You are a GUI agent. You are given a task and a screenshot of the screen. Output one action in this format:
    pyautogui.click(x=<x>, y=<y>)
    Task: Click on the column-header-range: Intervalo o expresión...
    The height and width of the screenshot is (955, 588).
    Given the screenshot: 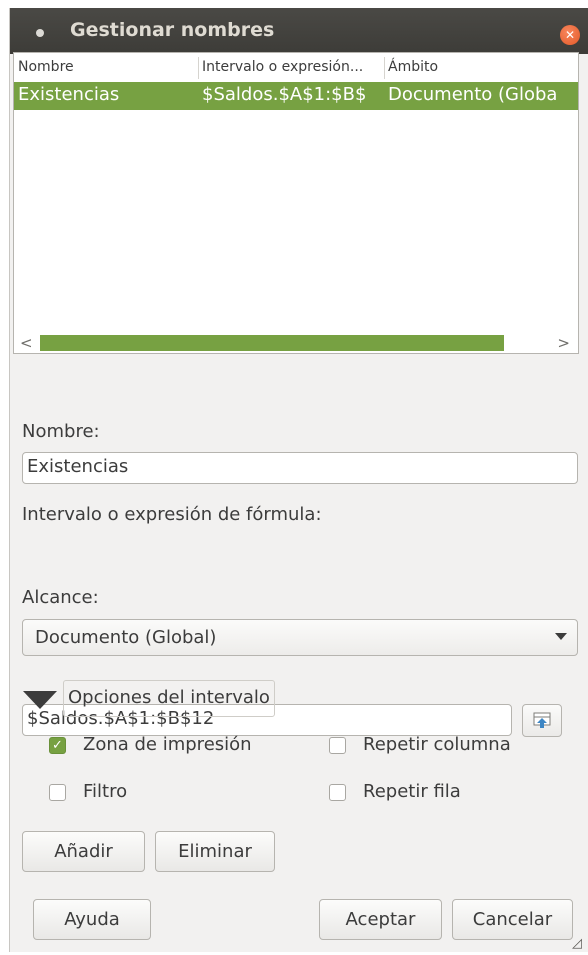 What is the action you would take?
    pyautogui.click(x=282, y=67)
    